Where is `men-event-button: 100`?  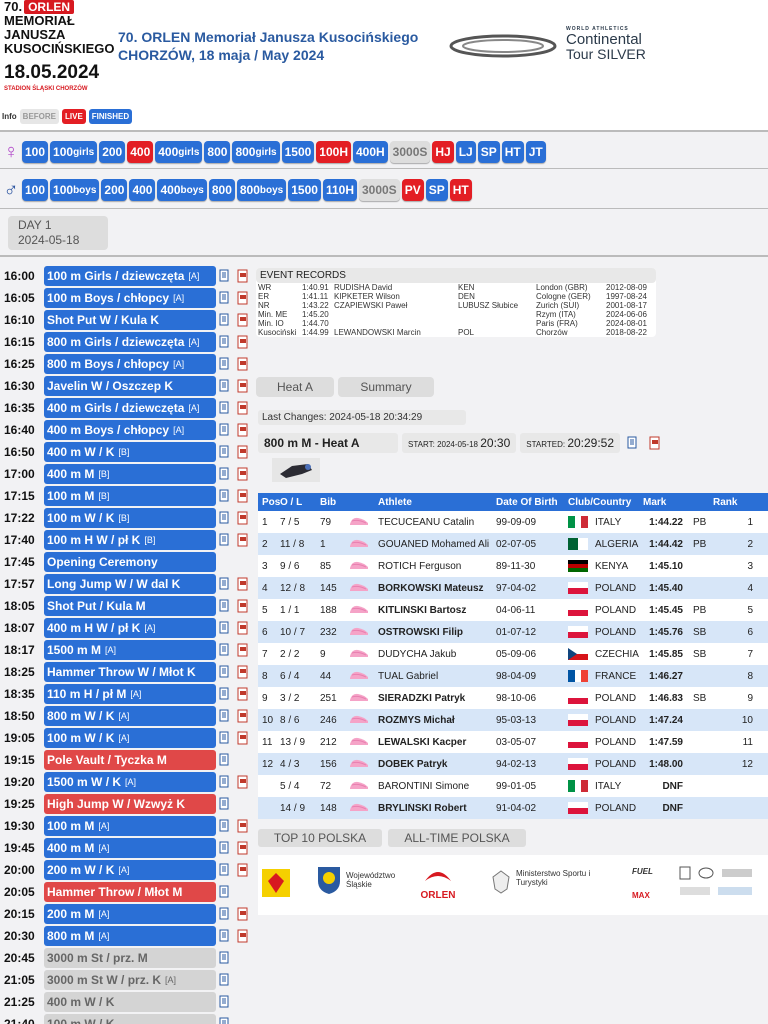
men-event-button: 100 is located at coordinates (35, 190).